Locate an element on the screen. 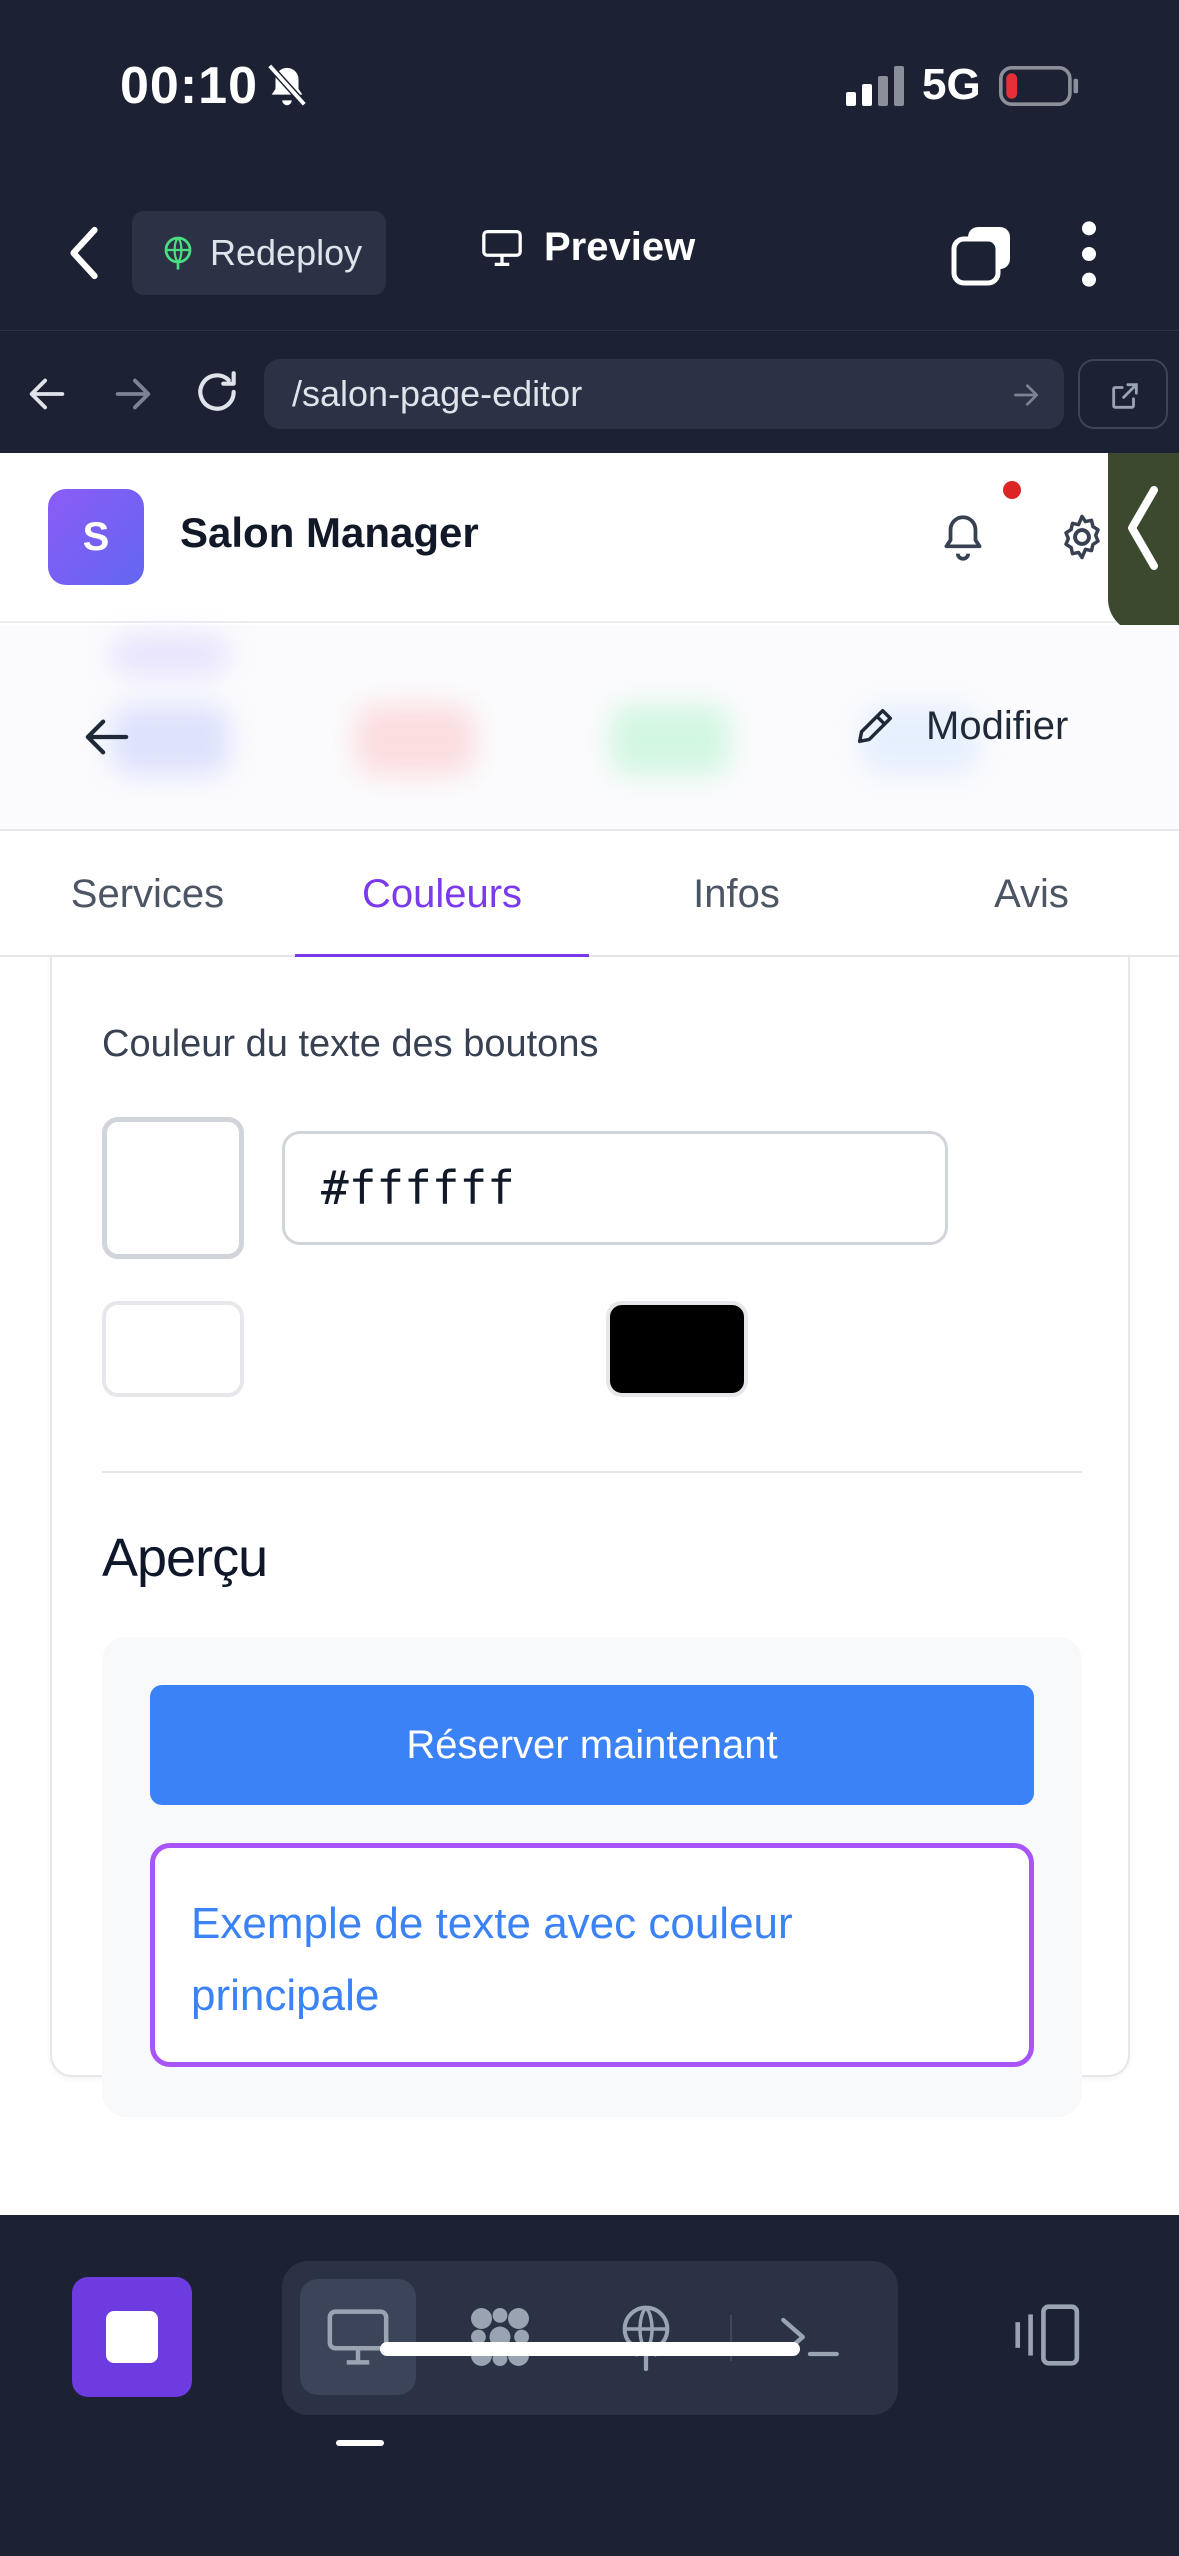 This screenshot has height=2556, width=1179. open-external-button is located at coordinates (1123, 394).